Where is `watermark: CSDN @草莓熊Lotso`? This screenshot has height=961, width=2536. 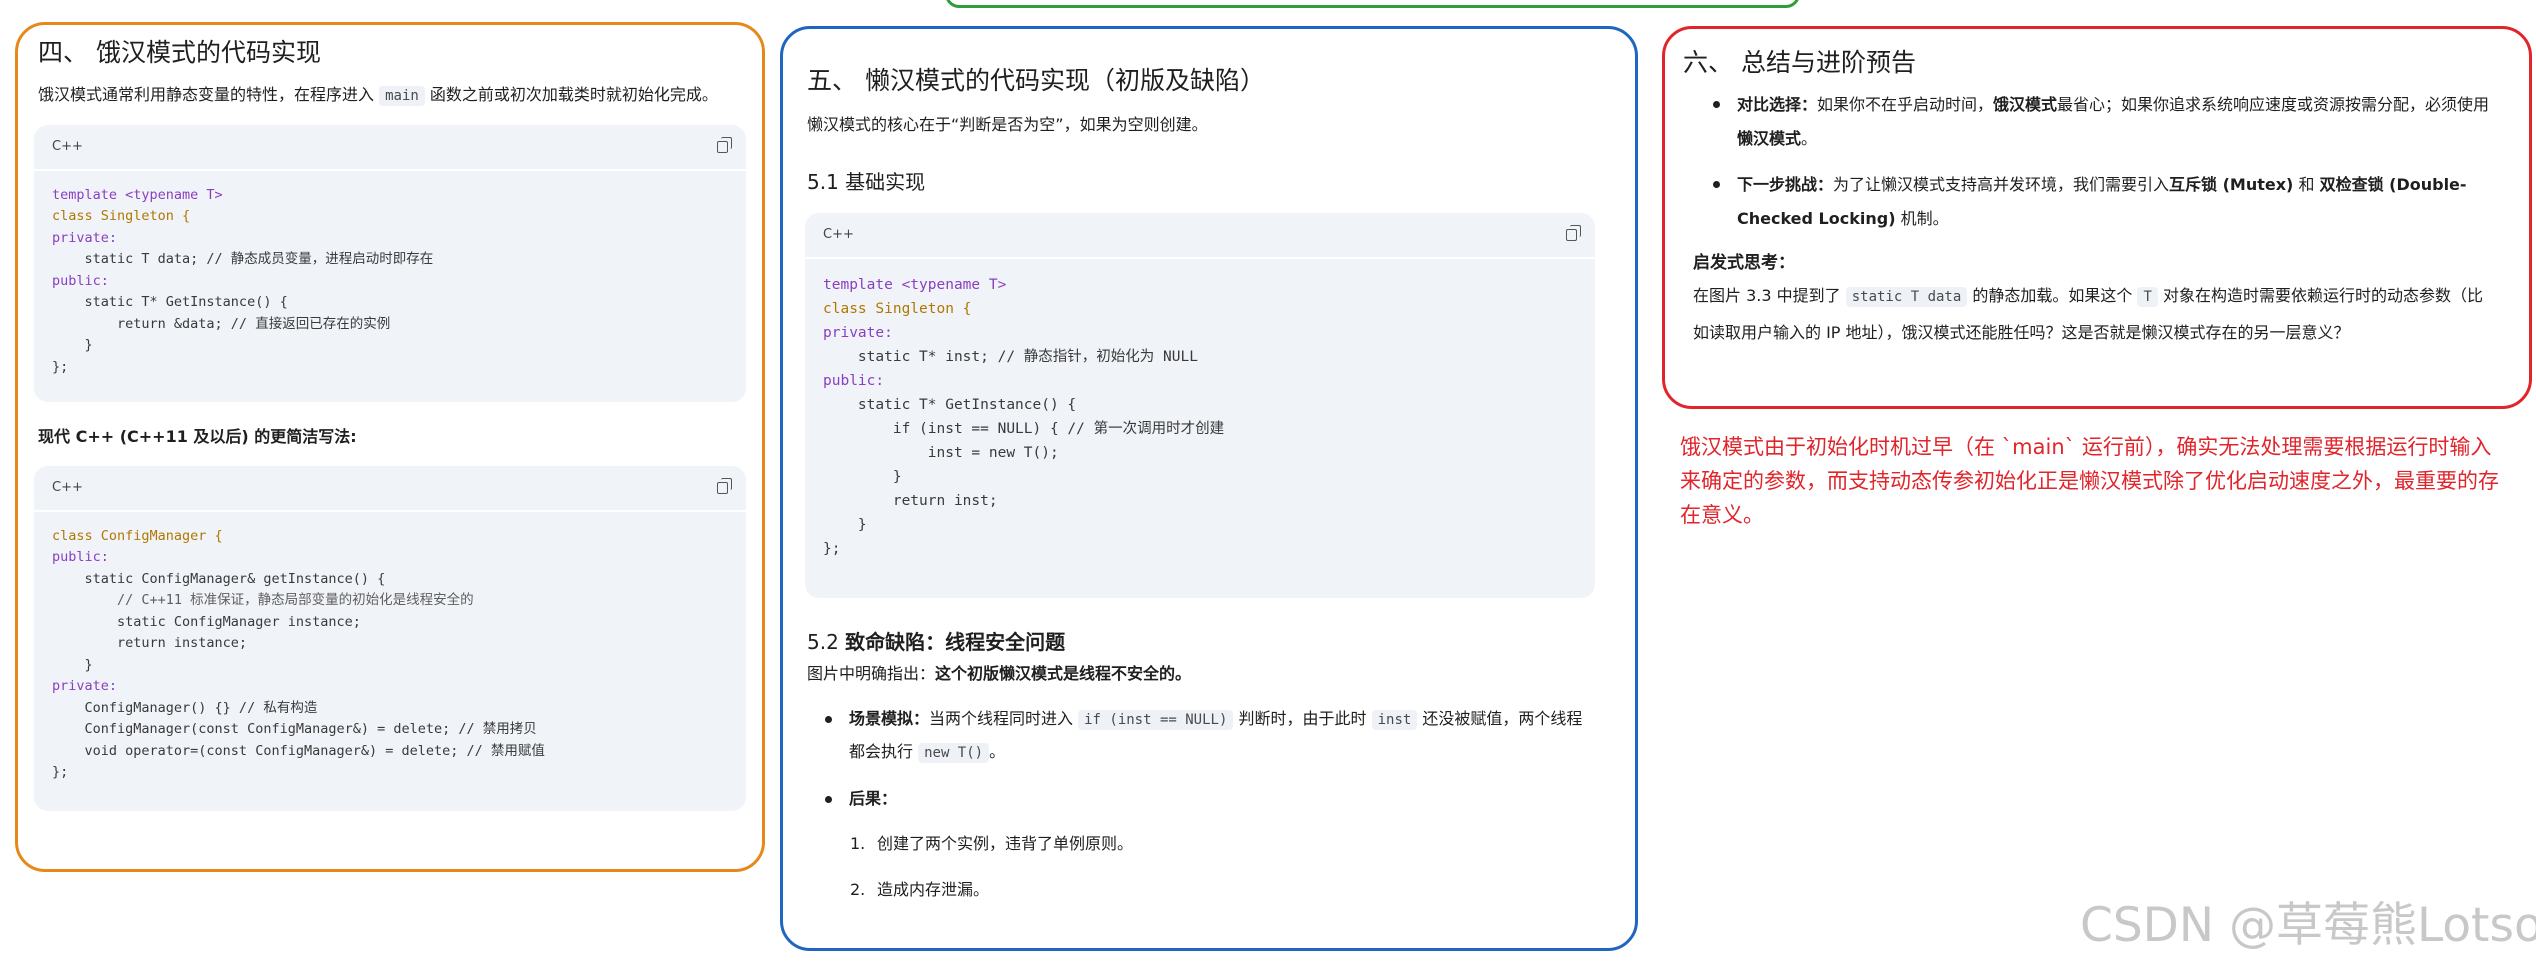 watermark: CSDN @草莓熊Lotso is located at coordinates (2308, 925).